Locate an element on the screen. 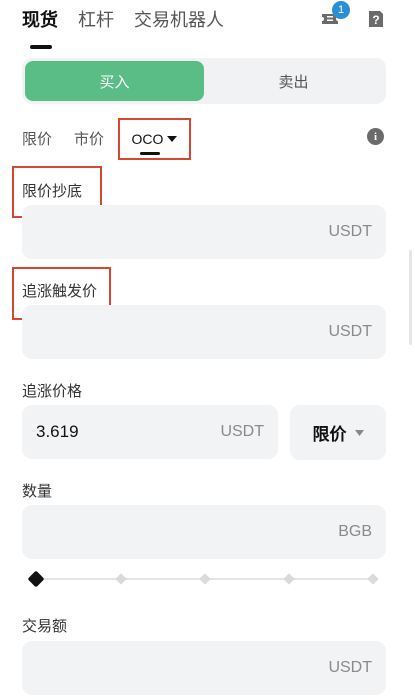  buy-button: 买入 is located at coordinates (114, 81).